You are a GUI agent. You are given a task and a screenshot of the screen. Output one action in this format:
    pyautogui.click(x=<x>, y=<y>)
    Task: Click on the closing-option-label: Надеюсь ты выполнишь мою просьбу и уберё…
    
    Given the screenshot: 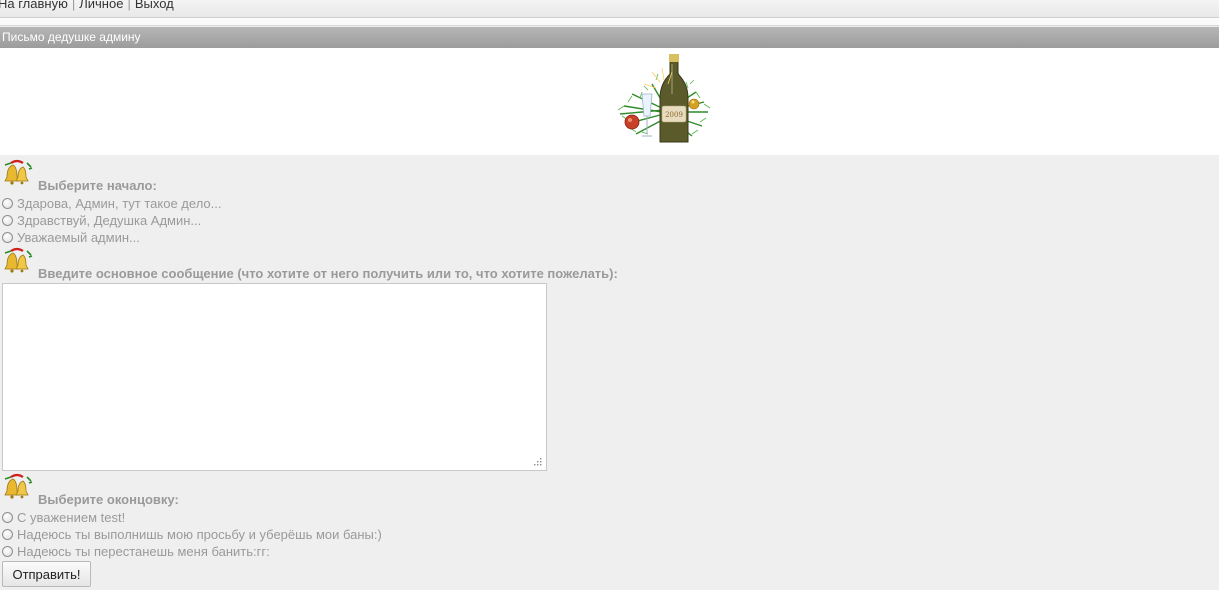 What is the action you would take?
    pyautogui.click(x=199, y=534)
    